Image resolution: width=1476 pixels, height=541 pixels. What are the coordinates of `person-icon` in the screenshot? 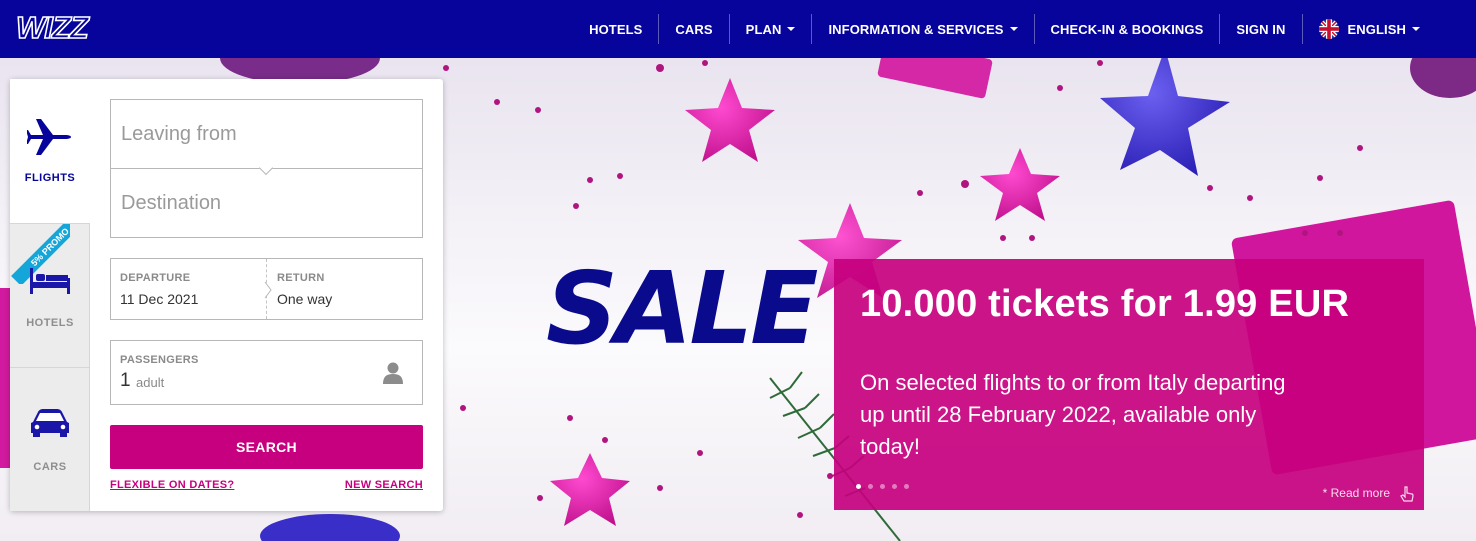 It's located at (393, 373).